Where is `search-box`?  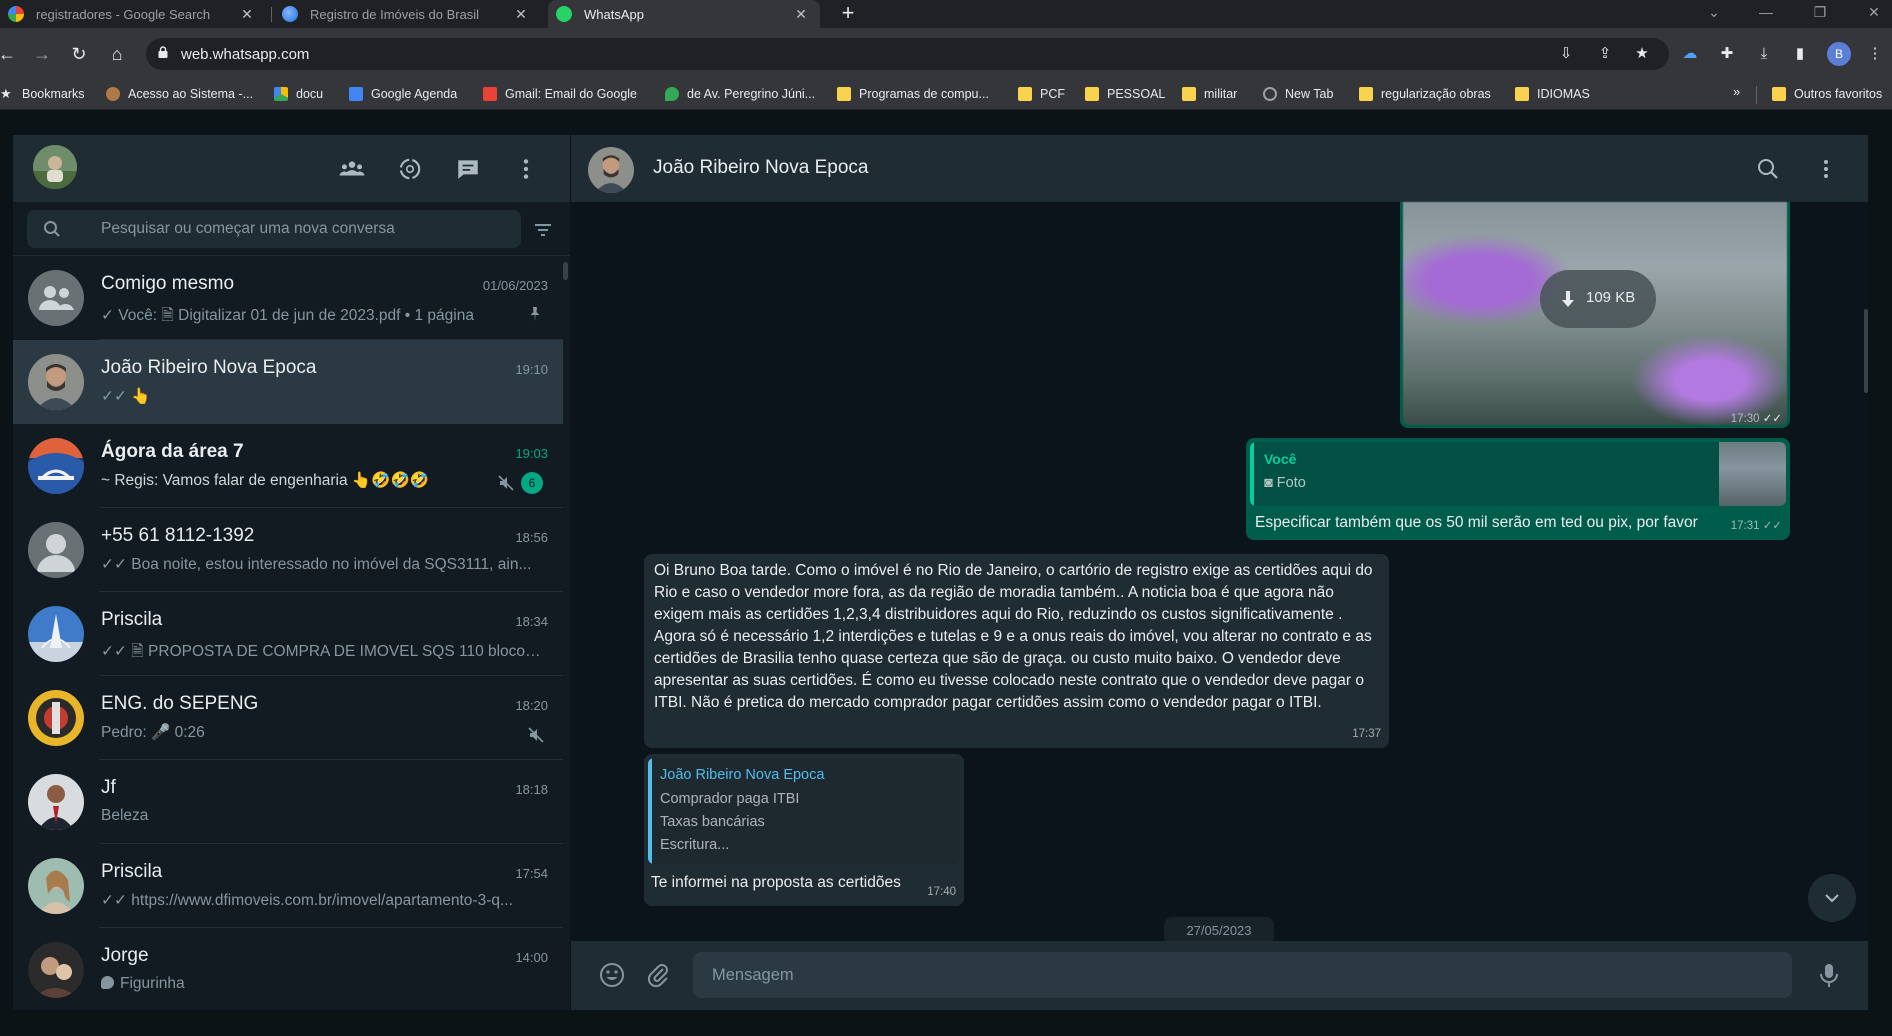
search-box is located at coordinates (274, 229).